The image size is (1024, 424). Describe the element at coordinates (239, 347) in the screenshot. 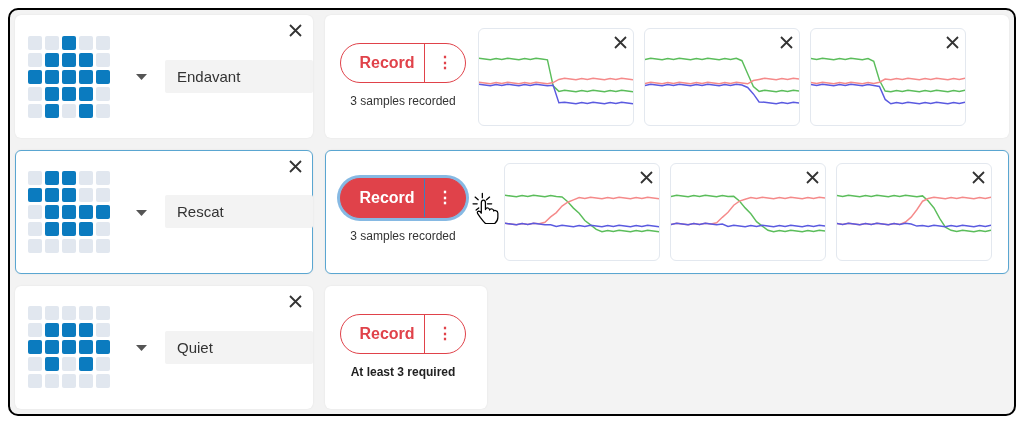

I see `gesture-name-field: Quiet` at that location.